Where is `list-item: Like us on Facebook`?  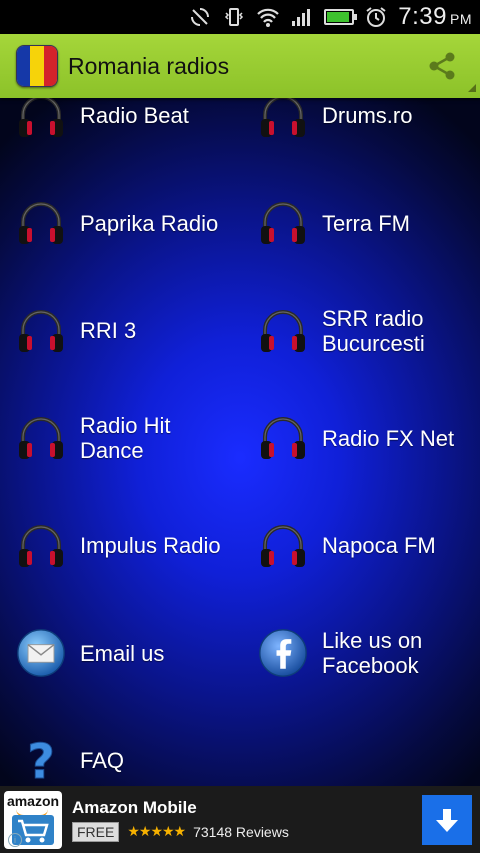
list-item: Like us on Facebook is located at coordinates (361, 653).